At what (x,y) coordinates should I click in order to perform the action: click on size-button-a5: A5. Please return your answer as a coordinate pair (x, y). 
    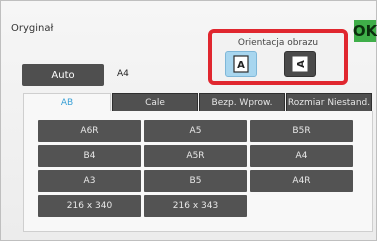
    Looking at the image, I should click on (195, 131).